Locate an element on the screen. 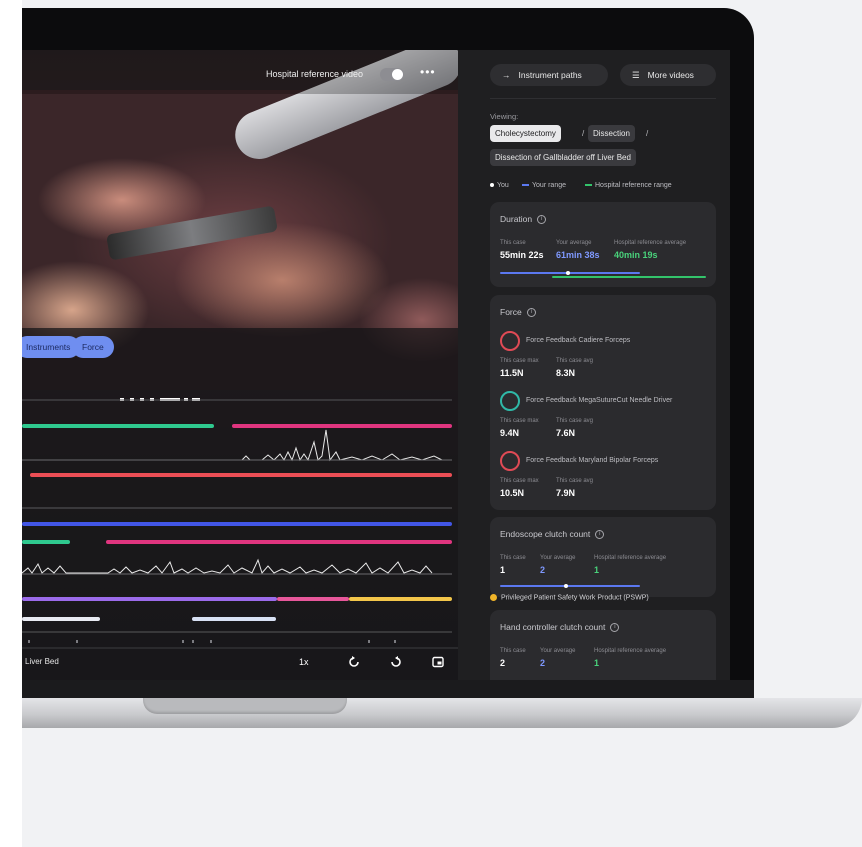  force-item-name: Force Feedback Maryland Bipolar Forceps is located at coordinates (592, 460).